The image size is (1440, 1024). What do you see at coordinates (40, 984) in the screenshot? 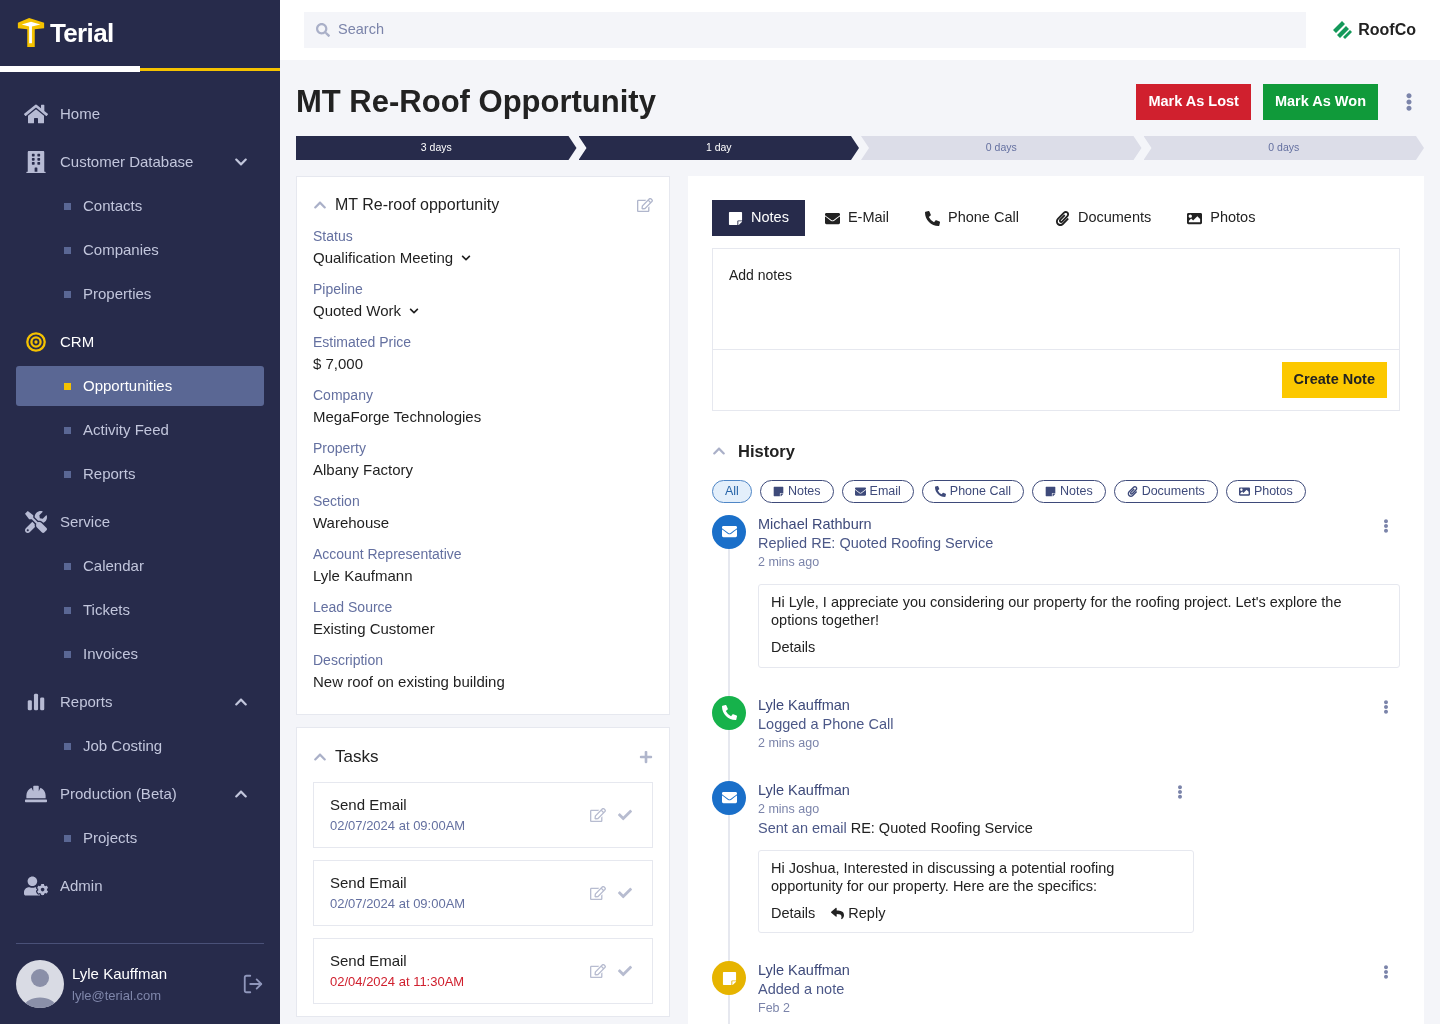
I see `avatar` at bounding box center [40, 984].